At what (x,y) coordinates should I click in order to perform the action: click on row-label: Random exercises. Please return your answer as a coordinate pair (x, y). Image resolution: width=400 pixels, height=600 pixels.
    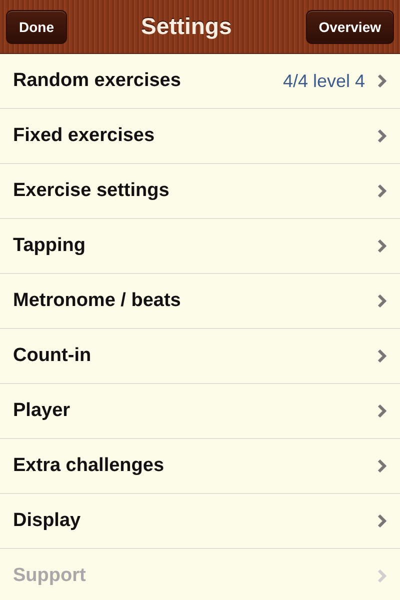
    Looking at the image, I should click on (97, 81).